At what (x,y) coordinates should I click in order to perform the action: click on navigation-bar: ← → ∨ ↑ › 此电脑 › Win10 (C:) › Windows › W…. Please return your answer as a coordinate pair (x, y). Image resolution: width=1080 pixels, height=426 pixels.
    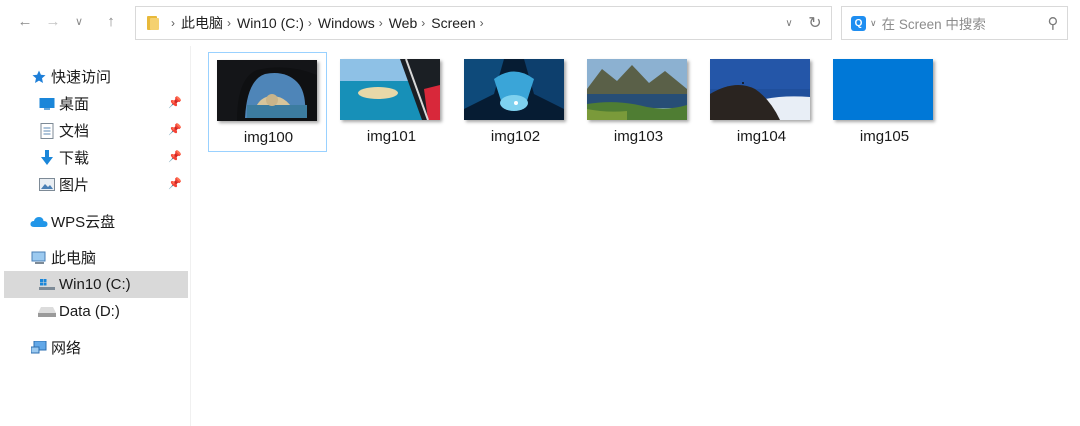
    Looking at the image, I should click on (540, 23).